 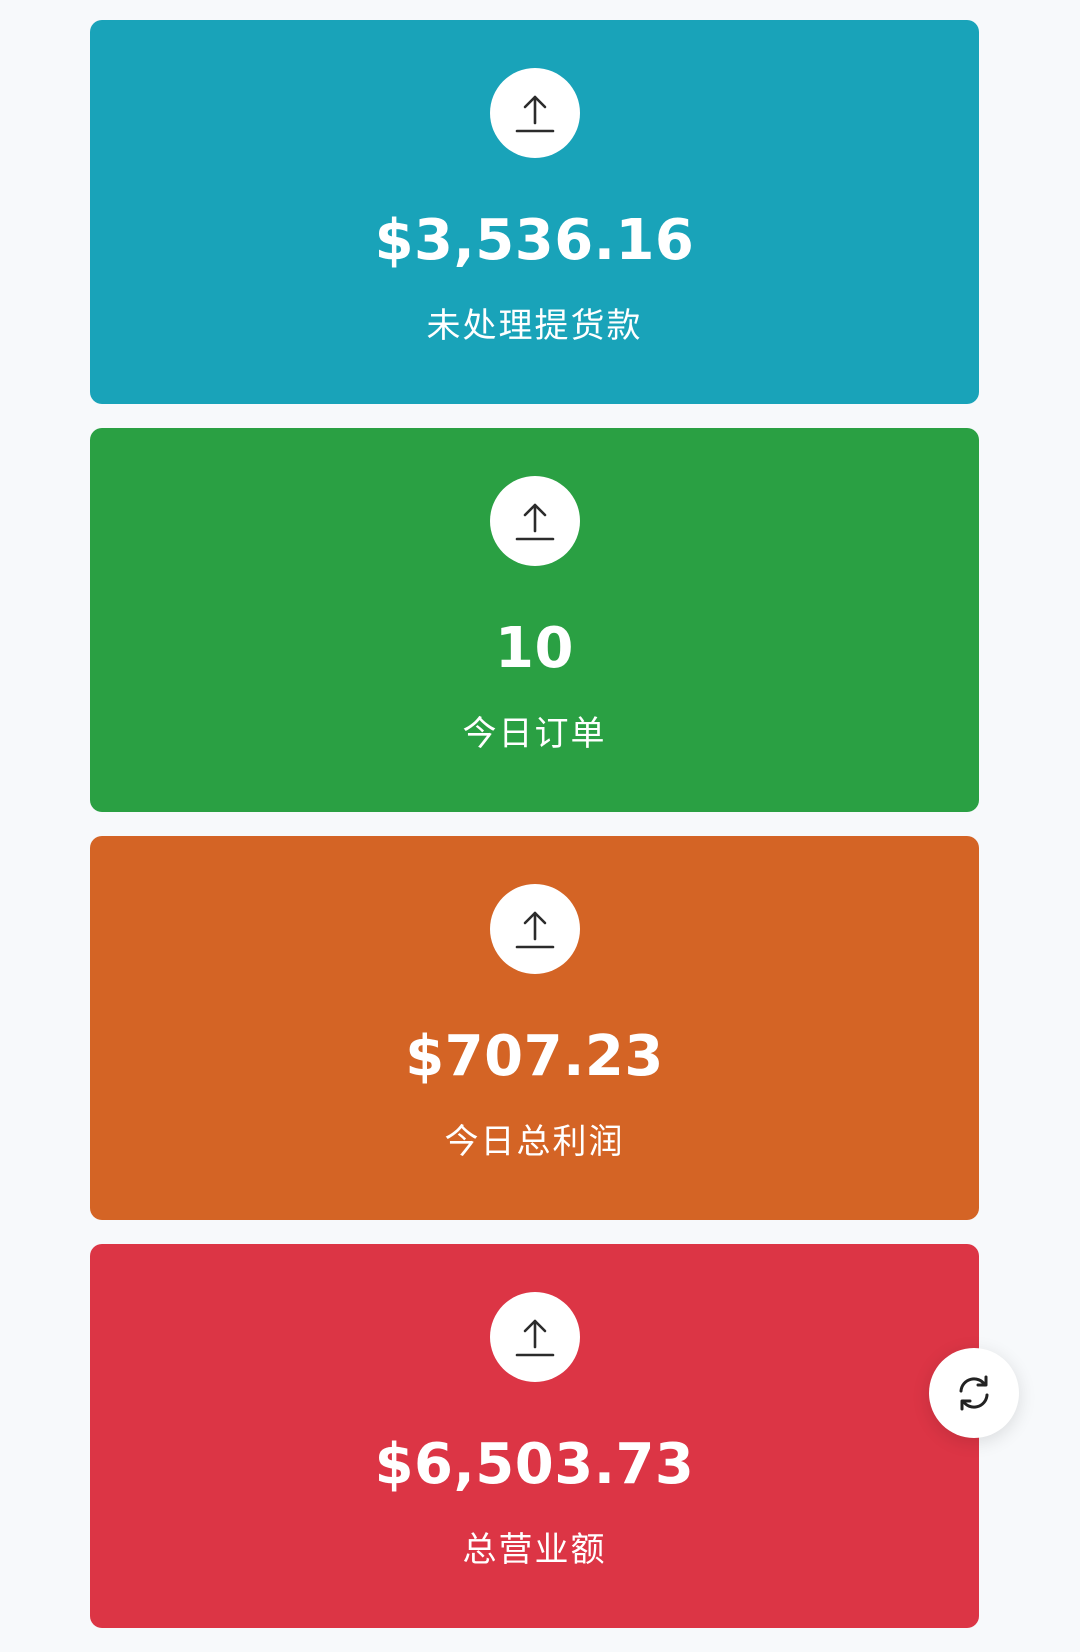 I want to click on refresh-icon, so click(x=974, y=1393).